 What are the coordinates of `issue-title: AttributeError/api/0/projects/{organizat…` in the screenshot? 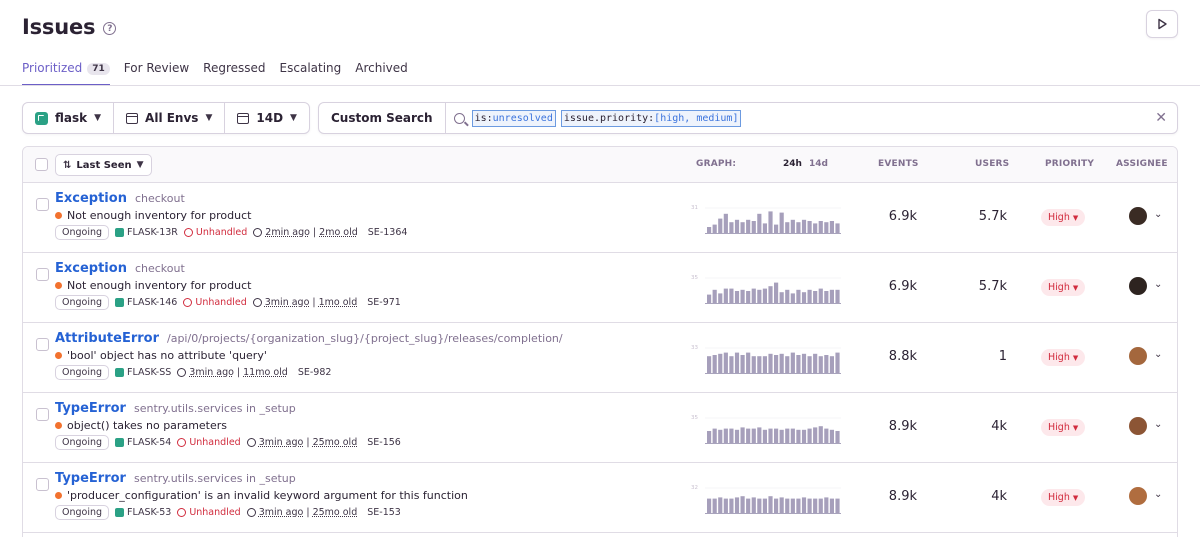 It's located at (309, 338).